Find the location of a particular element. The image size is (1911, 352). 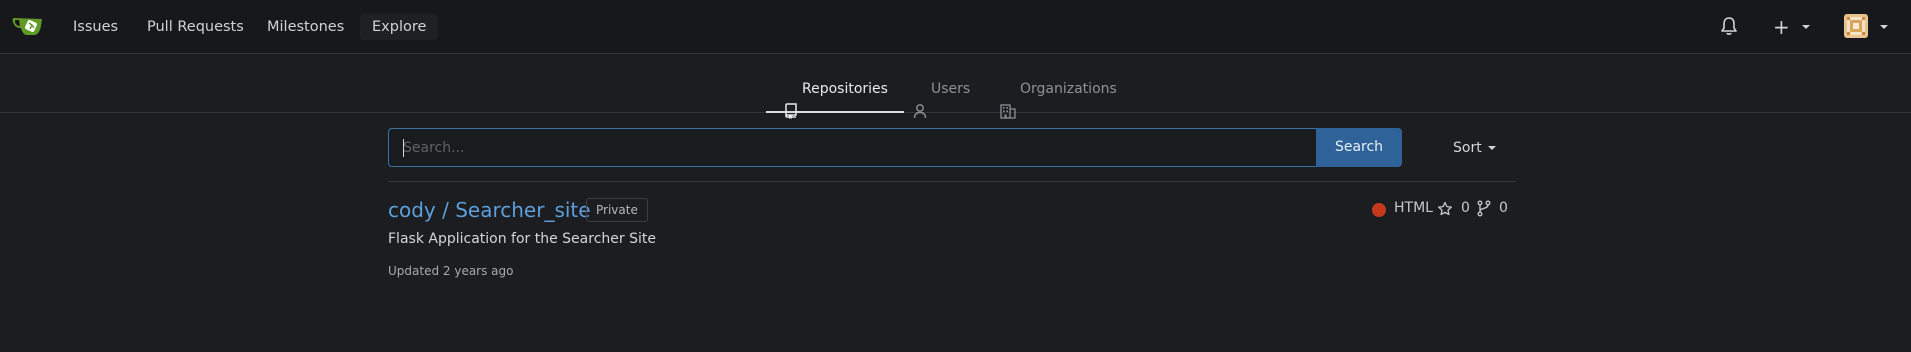

search-input is located at coordinates (853, 147).